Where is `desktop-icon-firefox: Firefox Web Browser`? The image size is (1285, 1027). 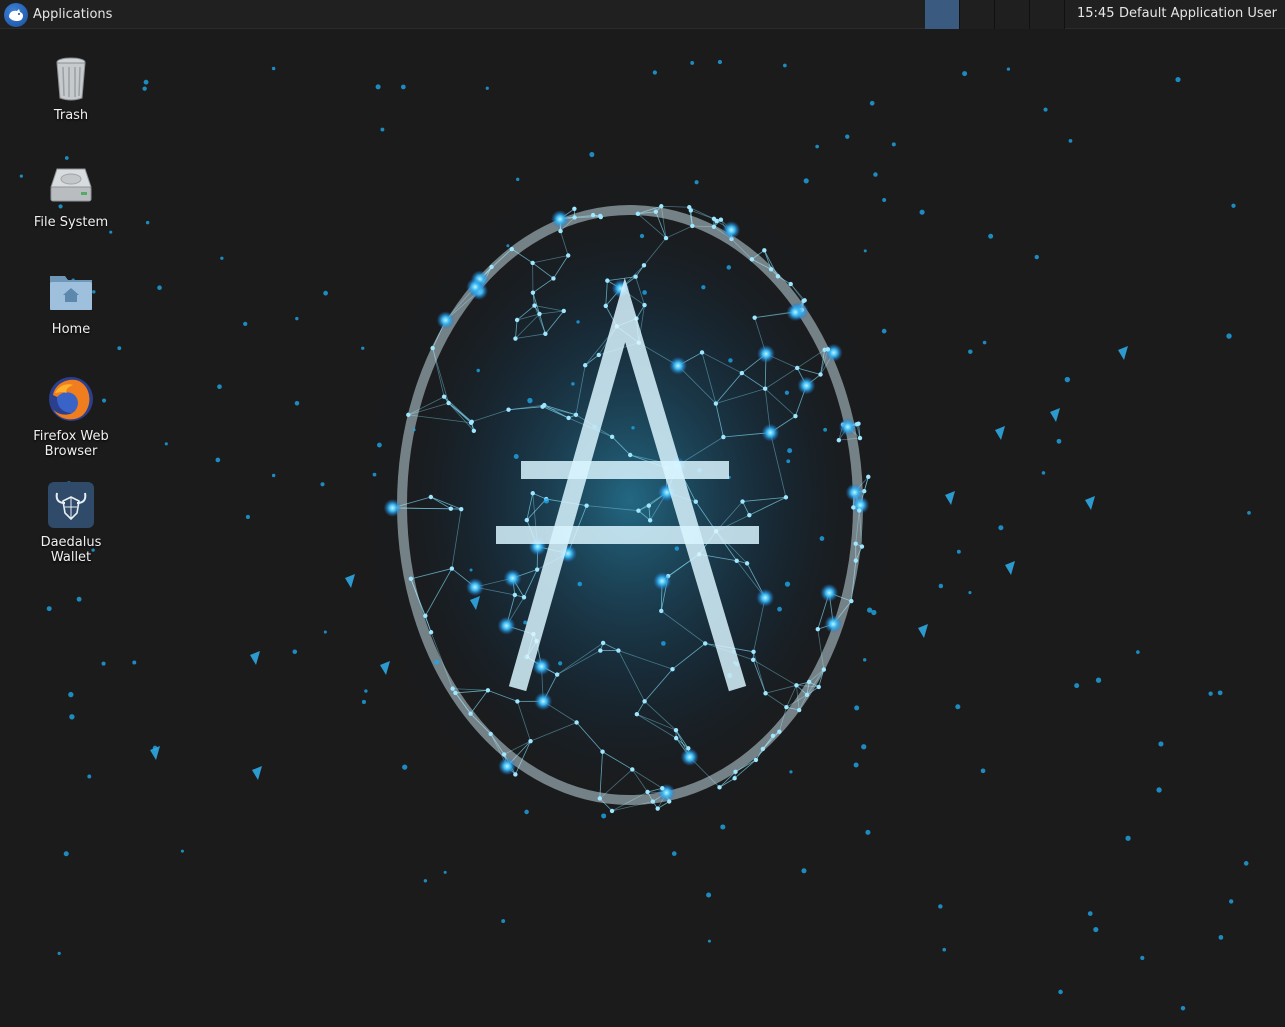 desktop-icon-firefox: Firefox Web Browser is located at coordinates (71, 417).